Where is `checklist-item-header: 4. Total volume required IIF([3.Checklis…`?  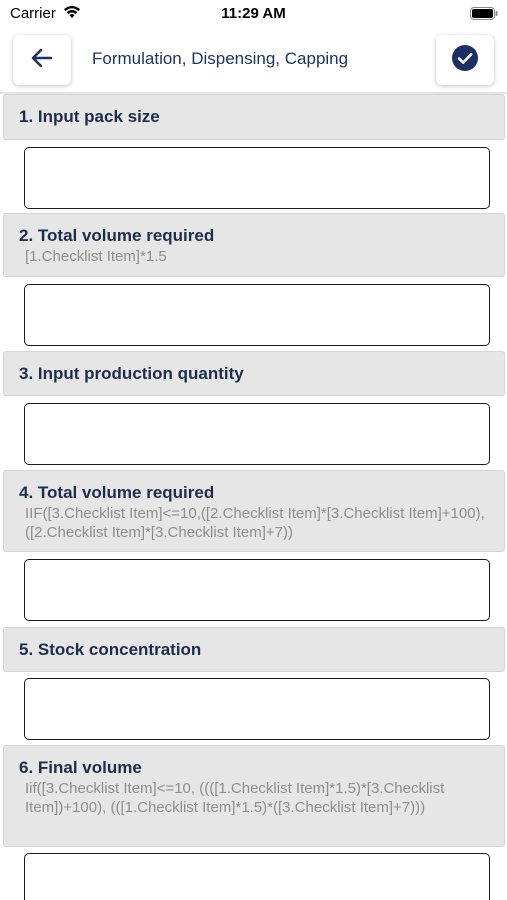 checklist-item-header: 4. Total volume required IIF([3.Checklis… is located at coordinates (254, 511).